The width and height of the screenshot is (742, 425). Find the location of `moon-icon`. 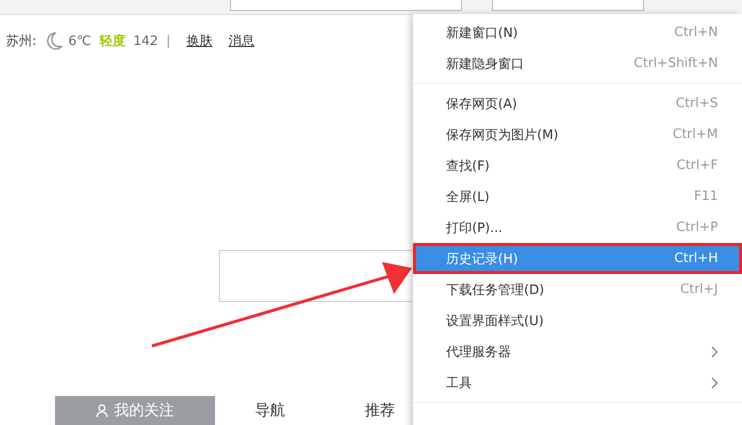

moon-icon is located at coordinates (54, 41).